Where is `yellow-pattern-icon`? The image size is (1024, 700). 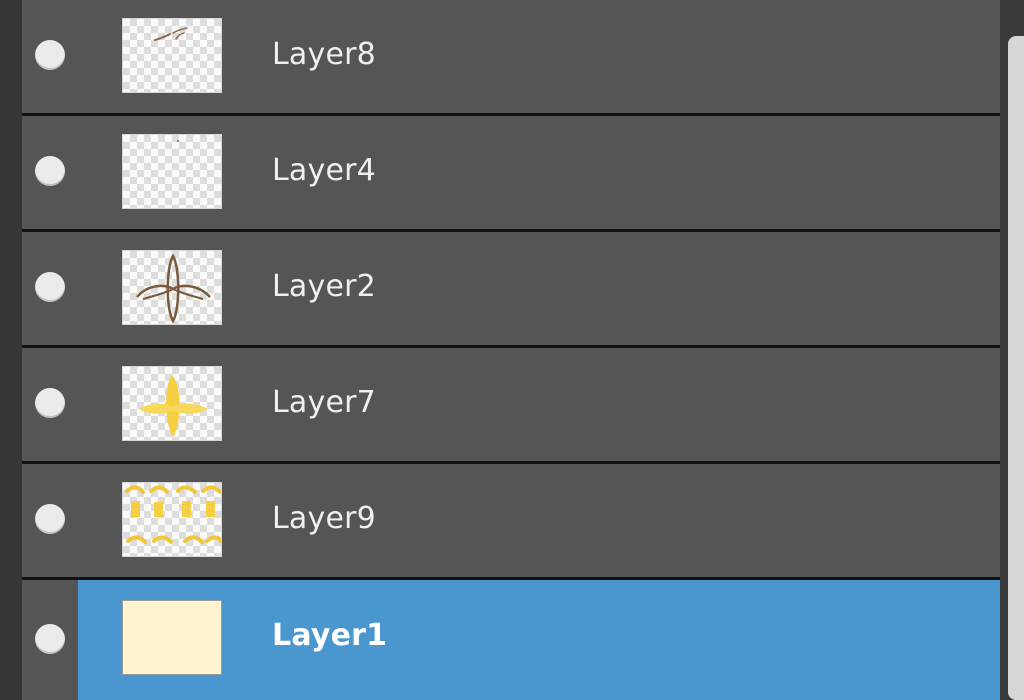
yellow-pattern-icon is located at coordinates (173, 514).